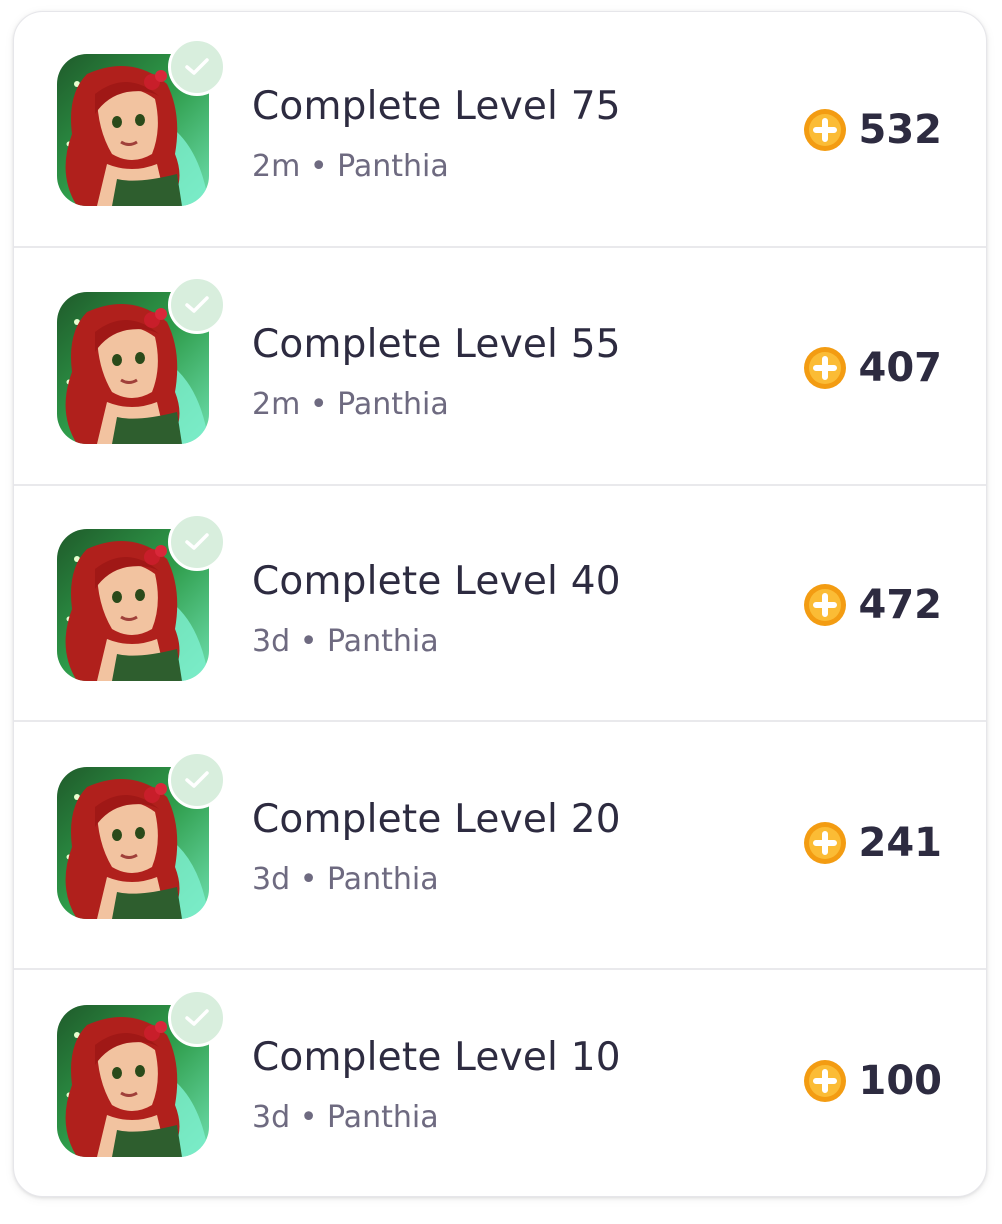 This screenshot has width=1002, height=1224. What do you see at coordinates (900, 843) in the screenshot?
I see `reward-amount: 241` at bounding box center [900, 843].